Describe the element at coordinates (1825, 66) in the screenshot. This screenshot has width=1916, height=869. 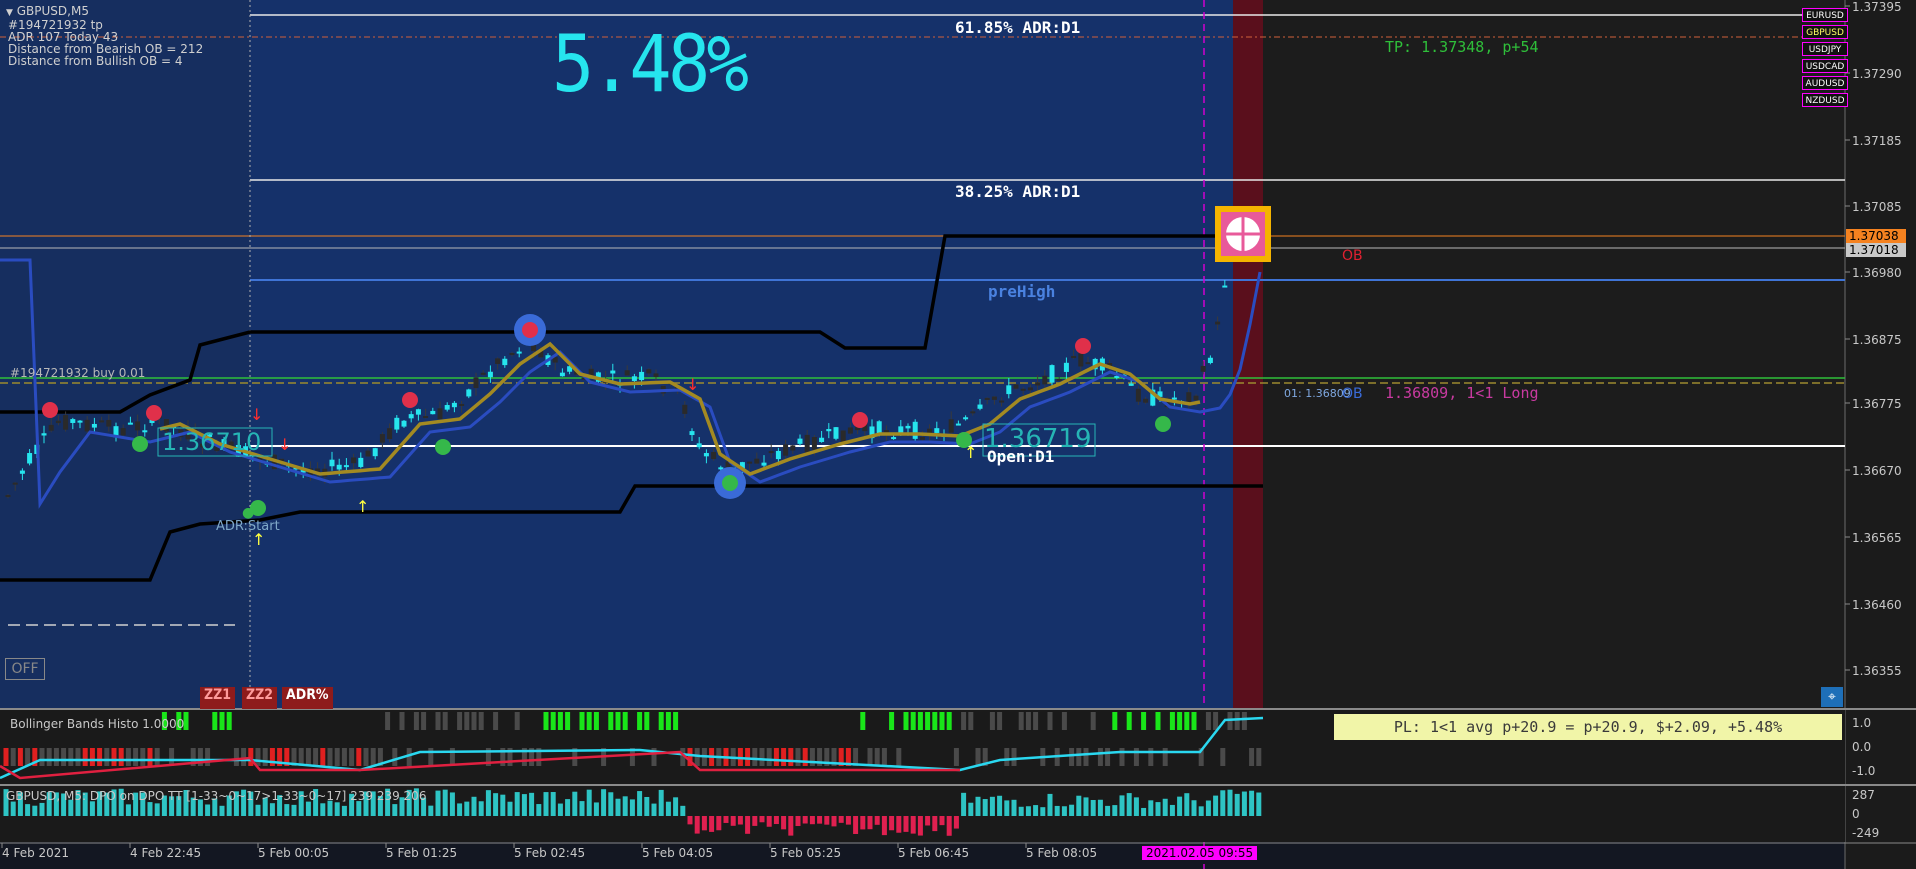
I see `symbol-button-usdcad: USDCAD` at that location.